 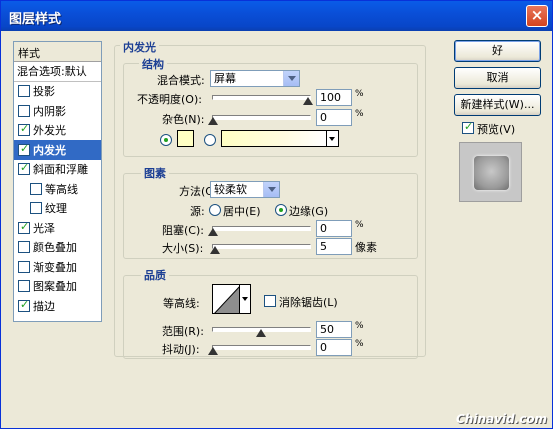 I want to click on jitter-slider-thumb, so click(x=213, y=351).